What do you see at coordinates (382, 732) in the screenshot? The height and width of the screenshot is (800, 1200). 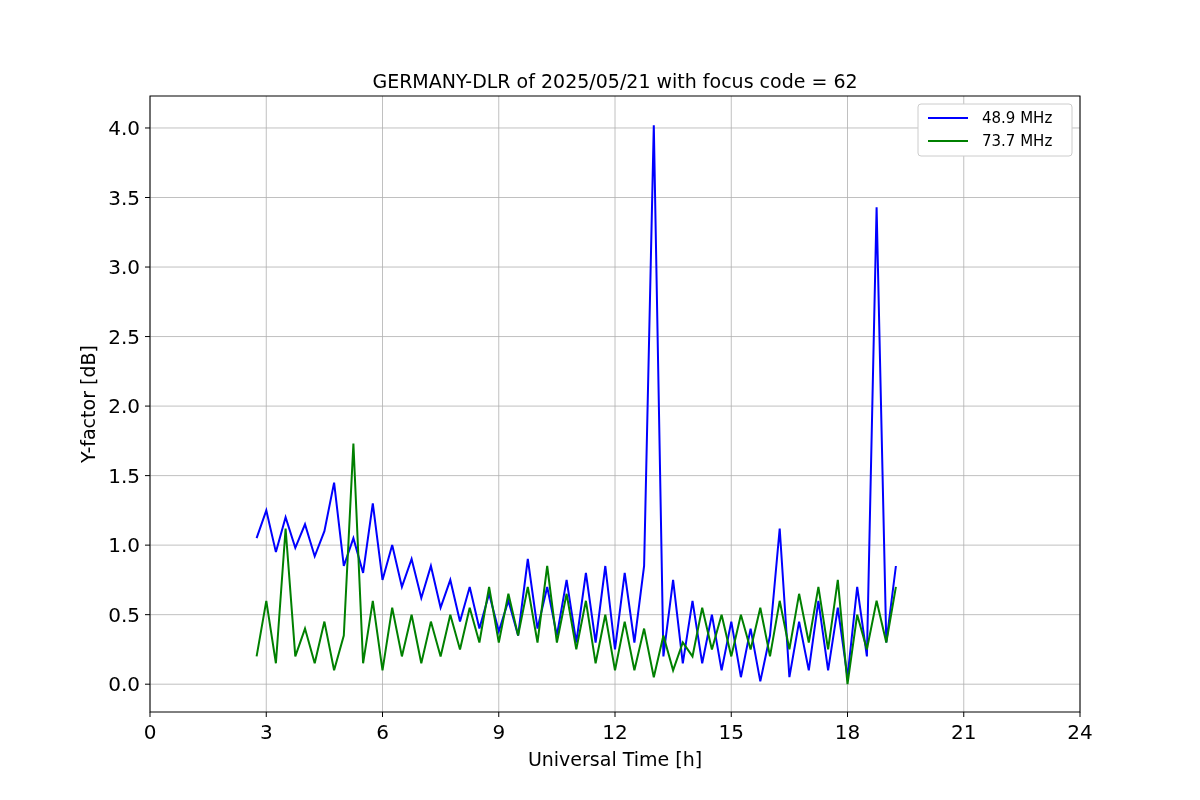 I see `x-tick-label: 6` at bounding box center [382, 732].